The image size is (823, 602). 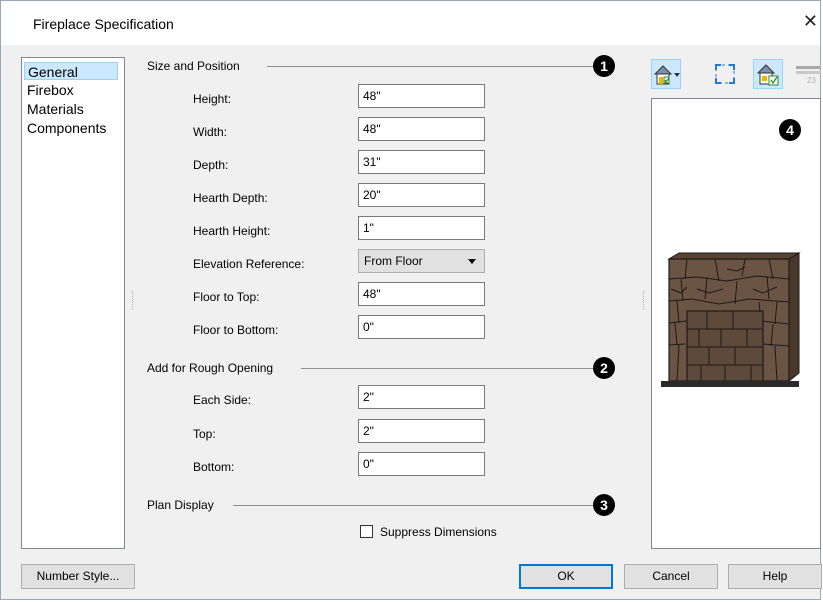 I want to click on dialog-title: Fireplace Specification, so click(x=103, y=24).